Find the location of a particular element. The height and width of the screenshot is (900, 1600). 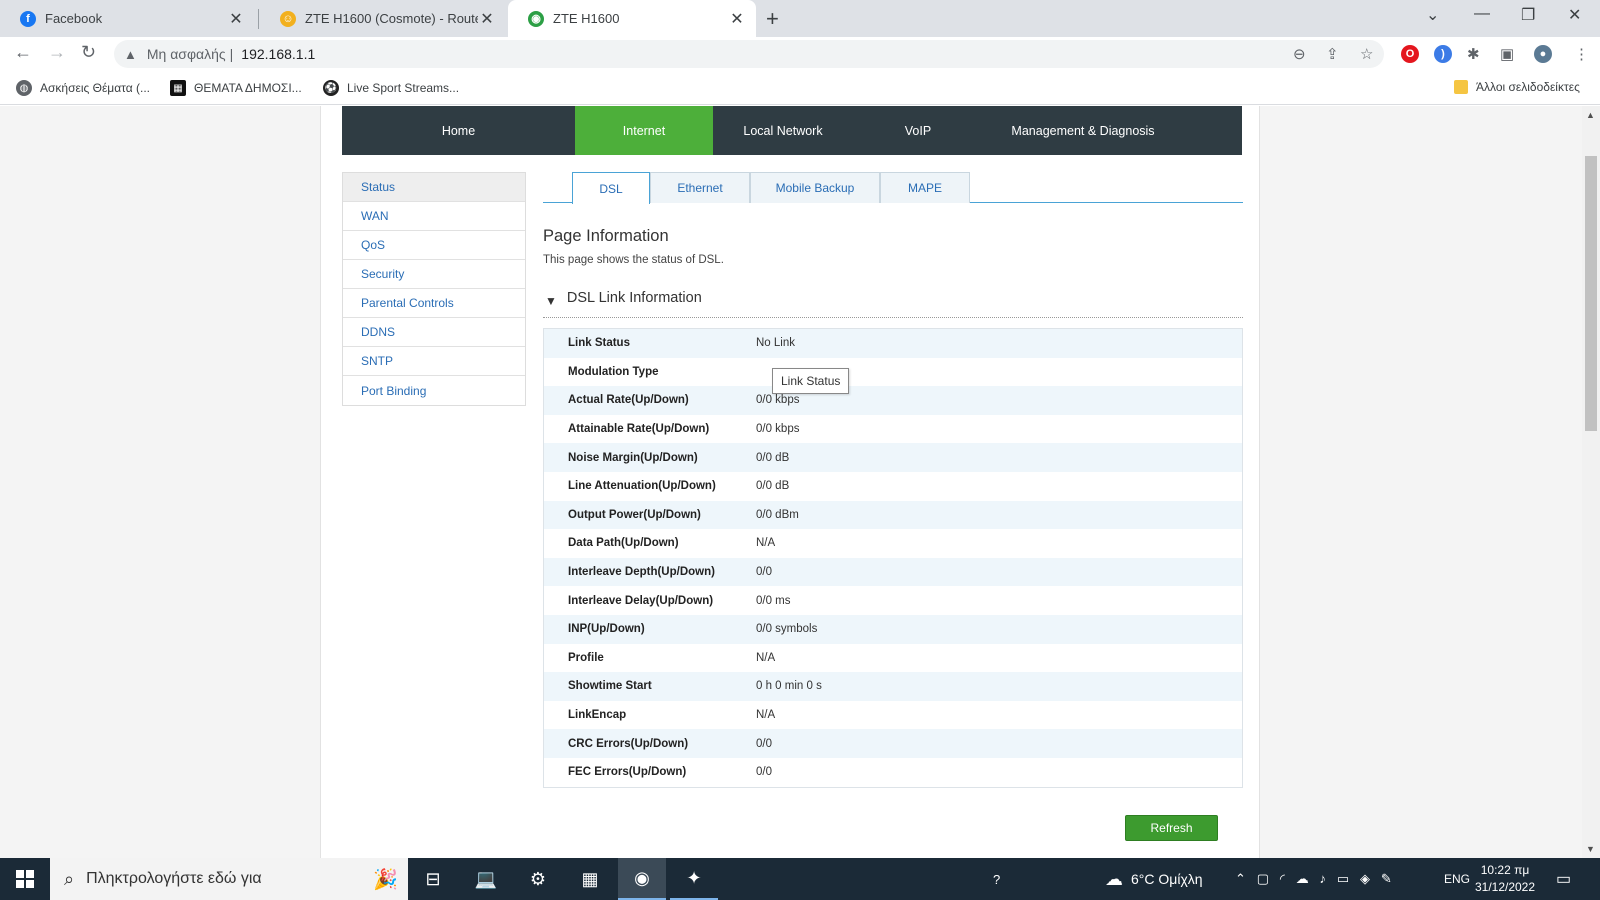

reload-icon: ↻ is located at coordinates (88, 52).